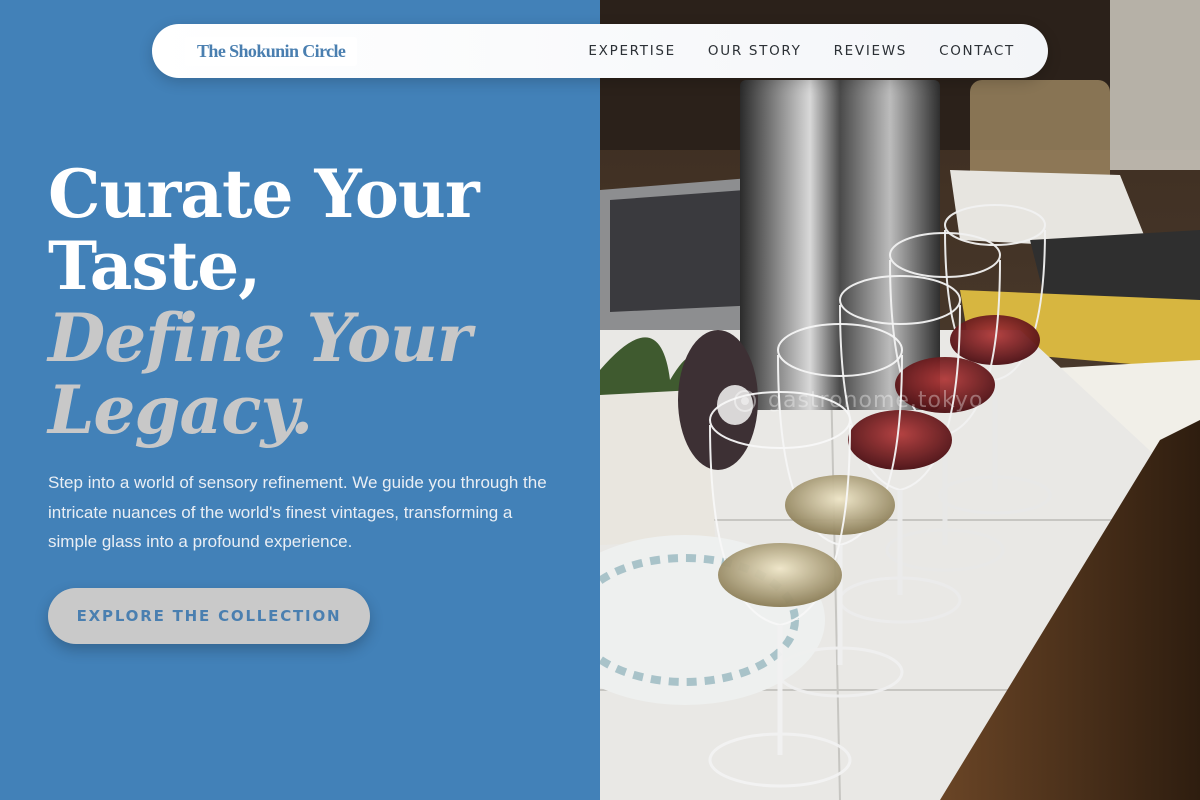  Describe the element at coordinates (631, 51) in the screenshot. I see `nav-link-expertise: EXPERTISE` at that location.